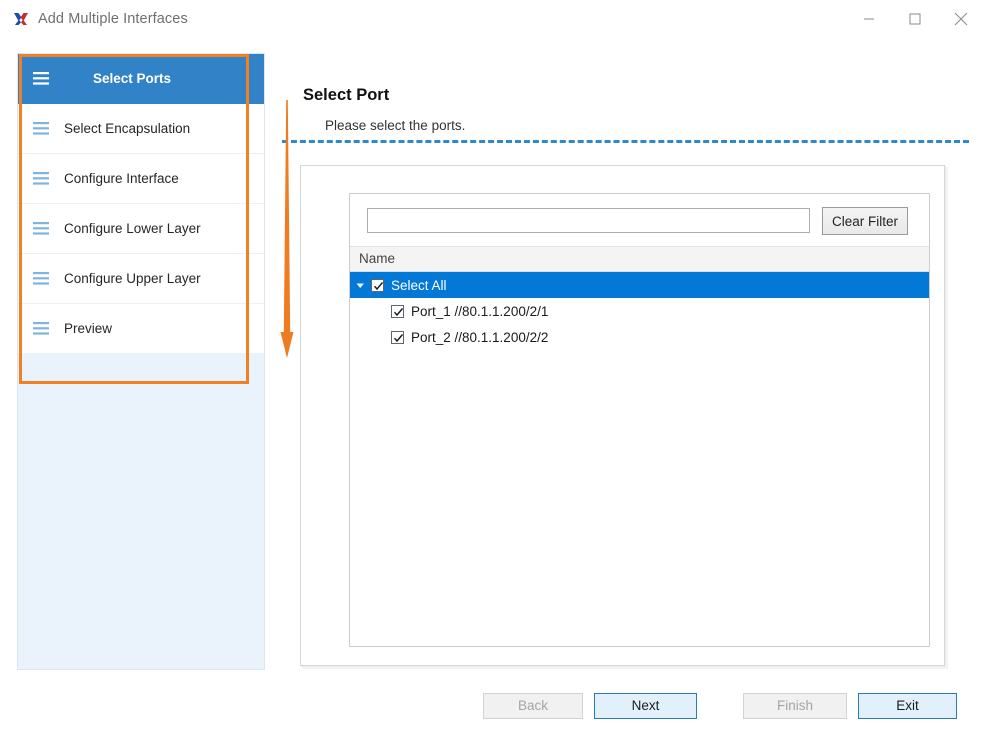 The image size is (984, 742). I want to click on tree-row-port-1: Port_1 //80.1.1.200/2/1, so click(639, 311).